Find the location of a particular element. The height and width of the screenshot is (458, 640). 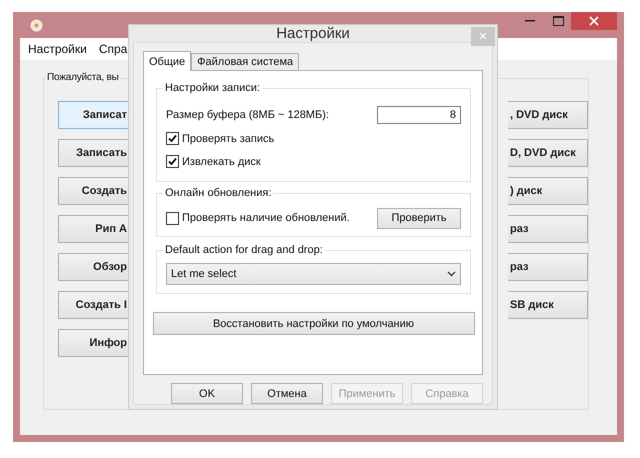

group-label: Онлайн обновления: is located at coordinates (218, 193).